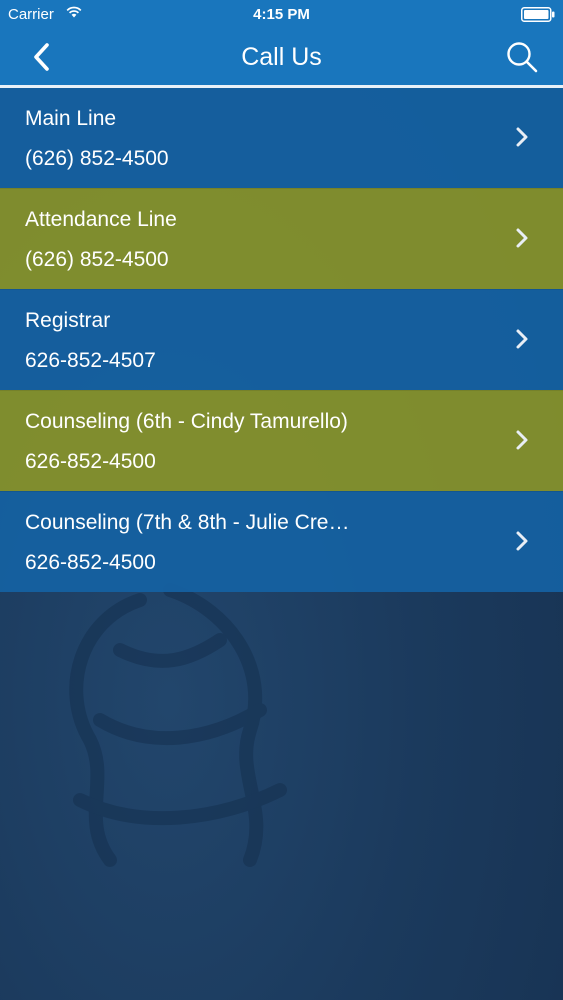 This screenshot has height=1000, width=563. What do you see at coordinates (538, 14) in the screenshot?
I see `battery-icon` at bounding box center [538, 14].